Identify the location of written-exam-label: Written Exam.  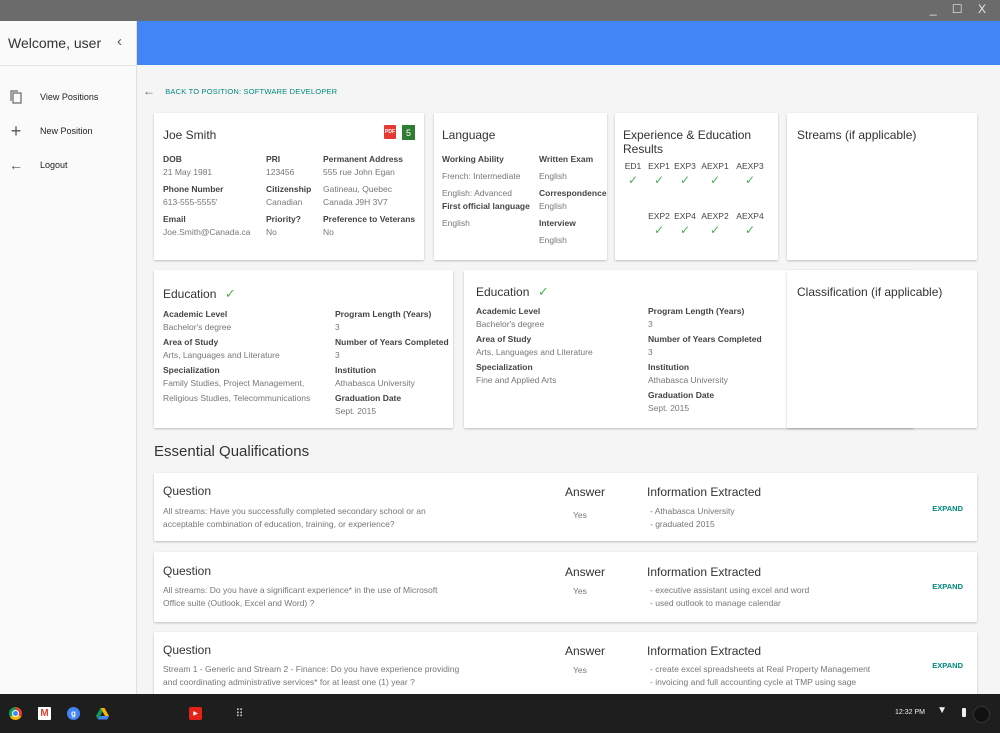
(566, 159).